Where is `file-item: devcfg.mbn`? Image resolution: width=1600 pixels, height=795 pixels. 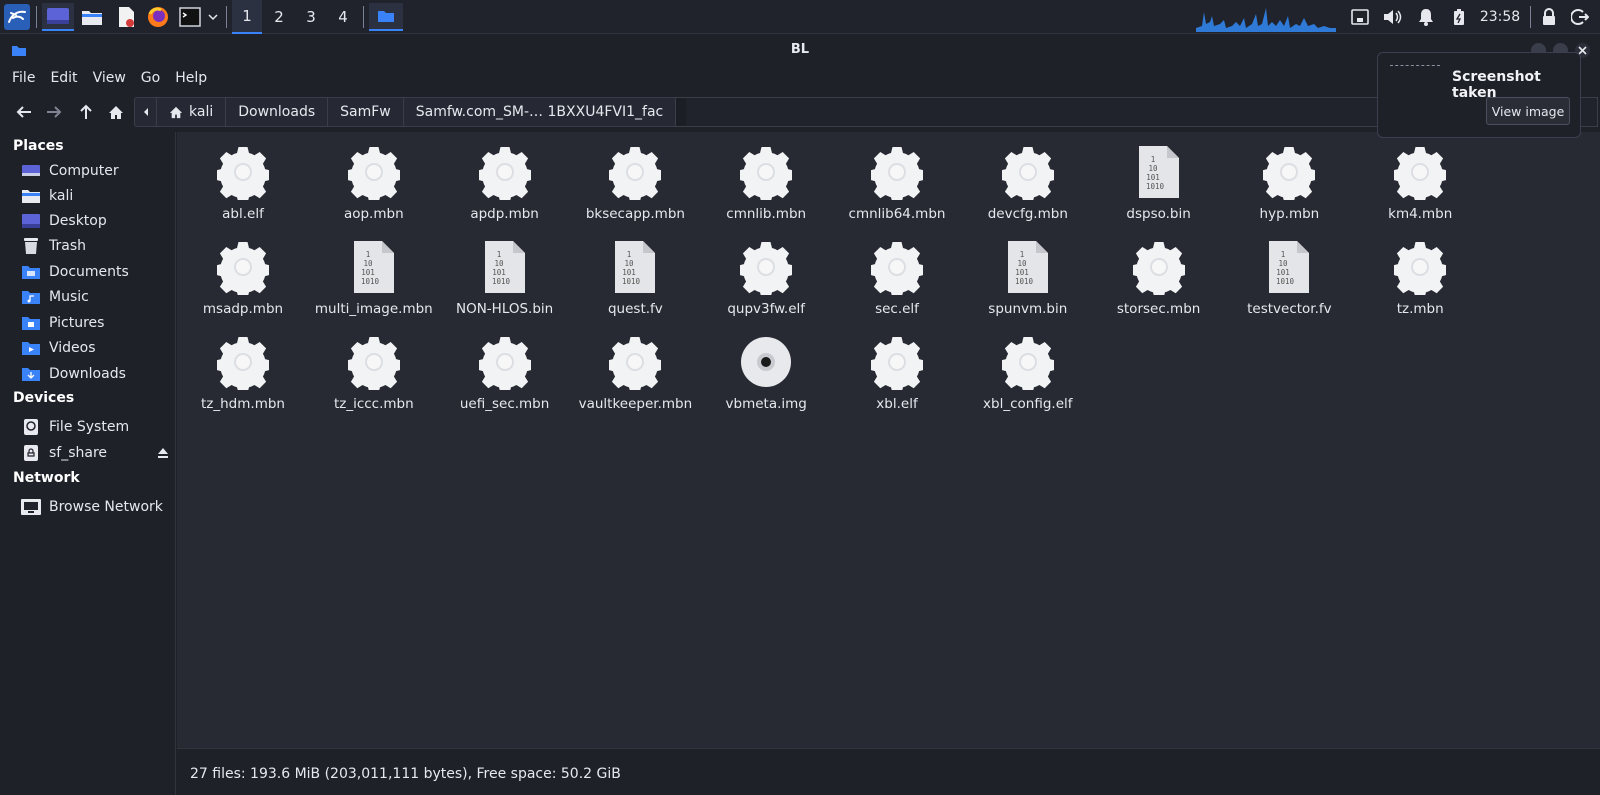
file-item: devcfg.mbn is located at coordinates (1028, 183).